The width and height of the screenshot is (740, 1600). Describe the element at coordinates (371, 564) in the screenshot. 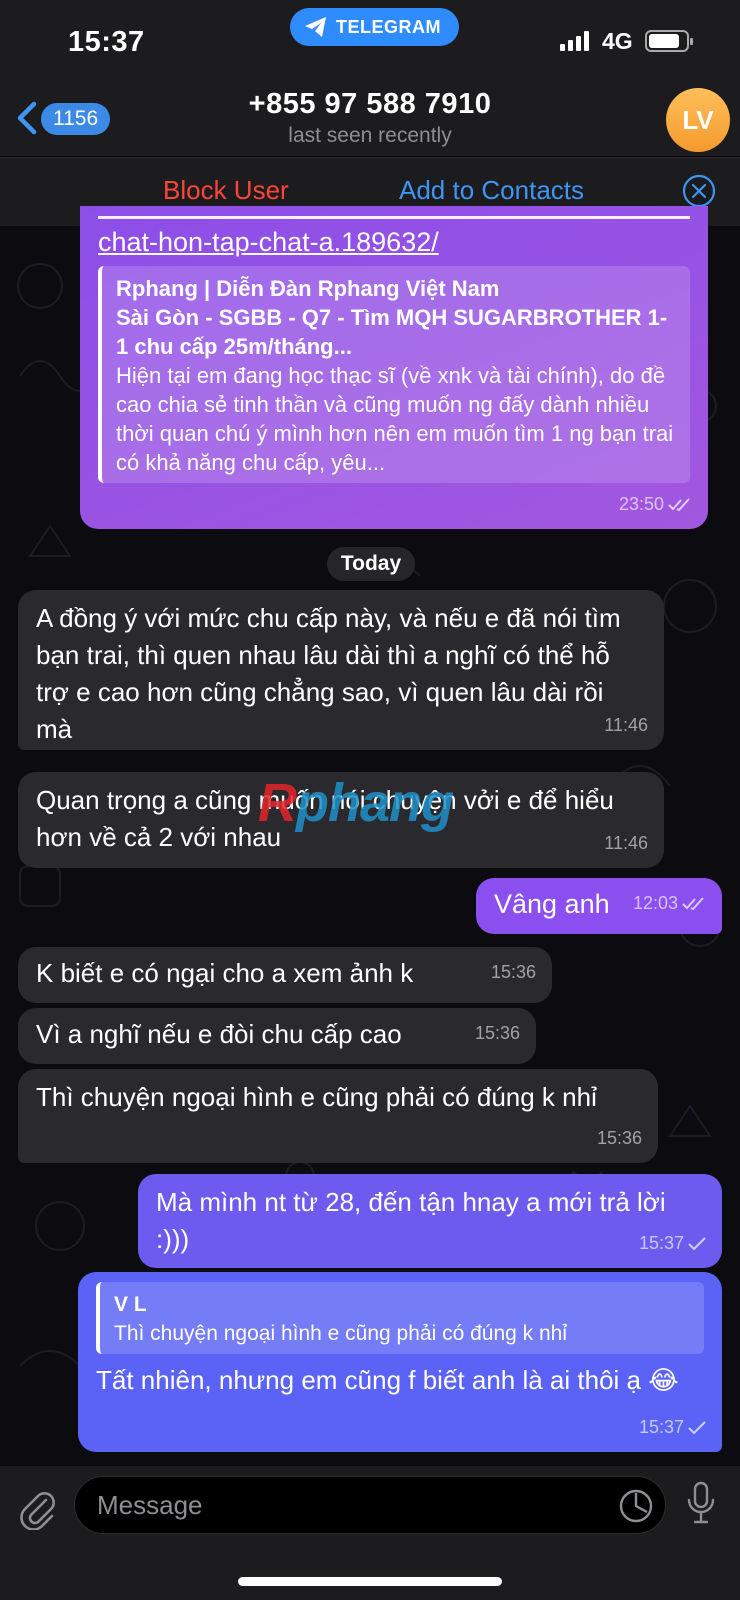

I see `date-divider: Today` at that location.